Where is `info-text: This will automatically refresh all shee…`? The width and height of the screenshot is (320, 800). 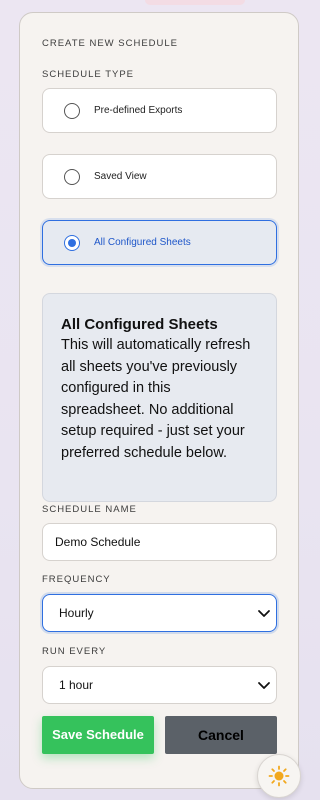
info-text: This will automatically refresh all shee… is located at coordinates (156, 399).